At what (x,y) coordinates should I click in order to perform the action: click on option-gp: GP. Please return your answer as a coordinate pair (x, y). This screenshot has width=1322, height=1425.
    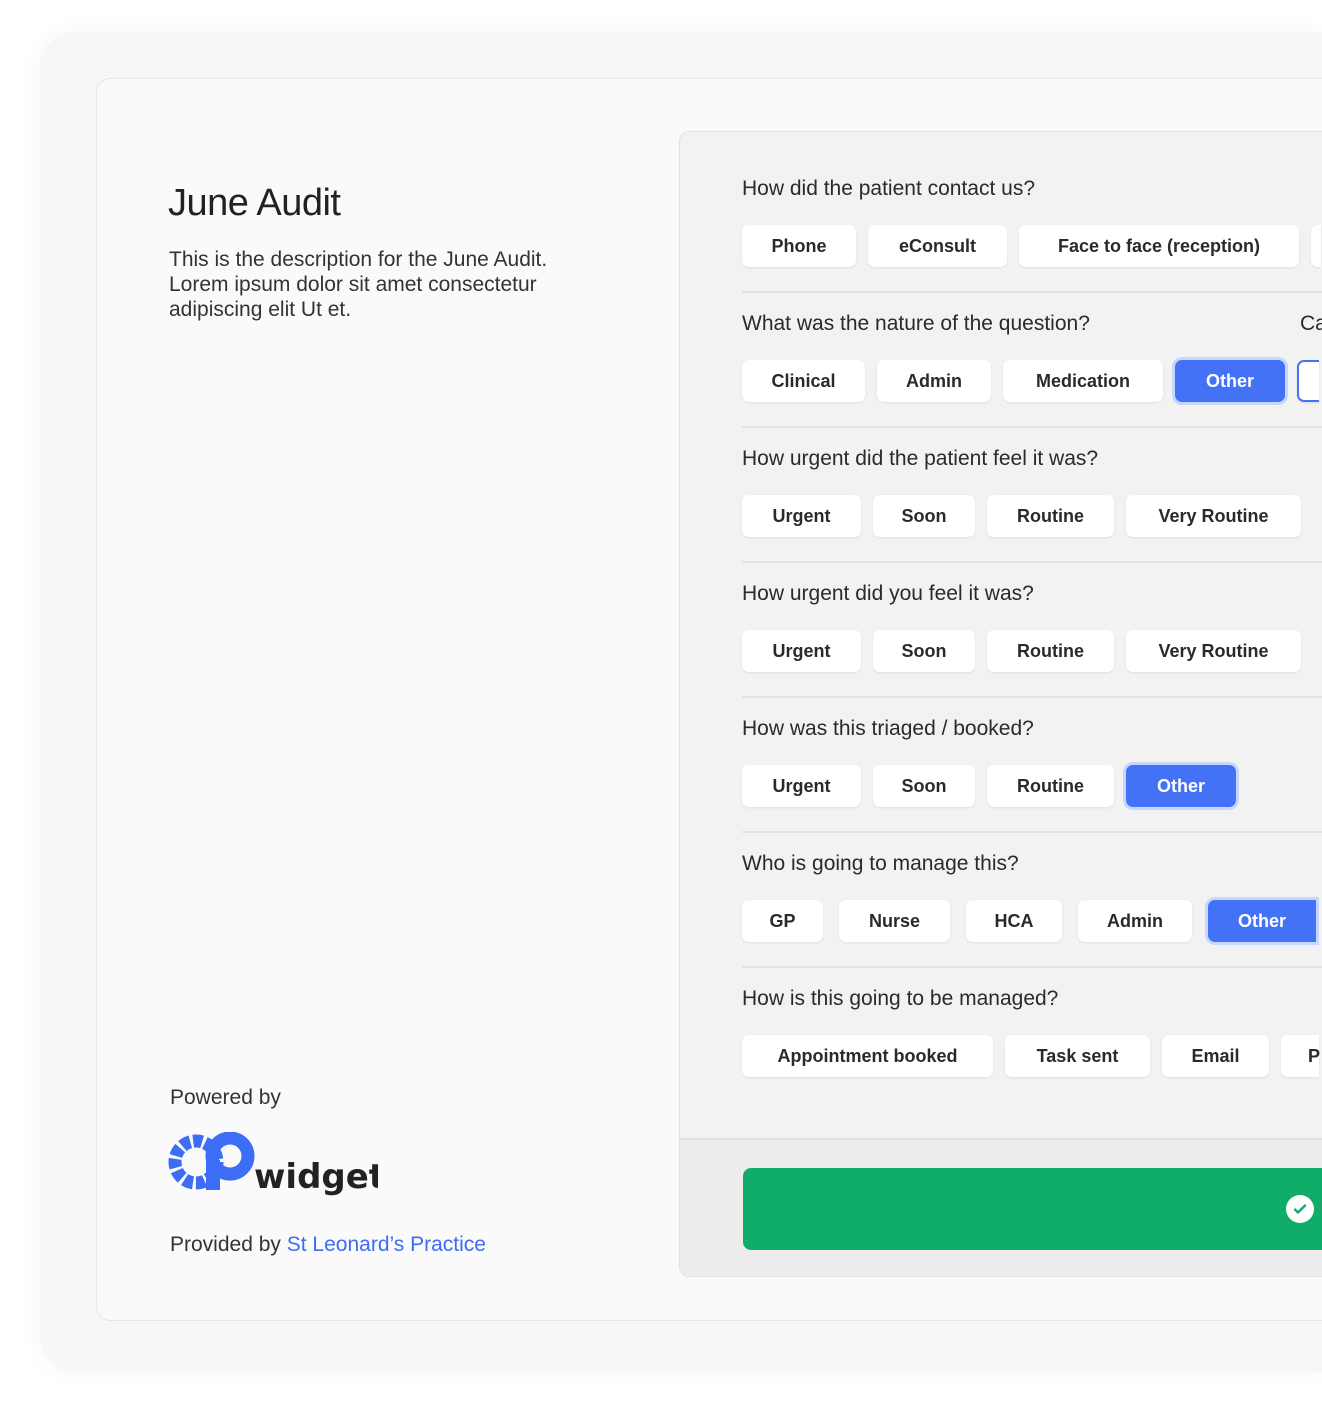
    Looking at the image, I should click on (782, 921).